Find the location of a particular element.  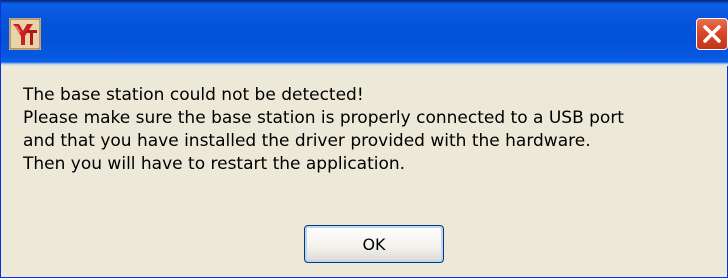

close-button is located at coordinates (712, 34).